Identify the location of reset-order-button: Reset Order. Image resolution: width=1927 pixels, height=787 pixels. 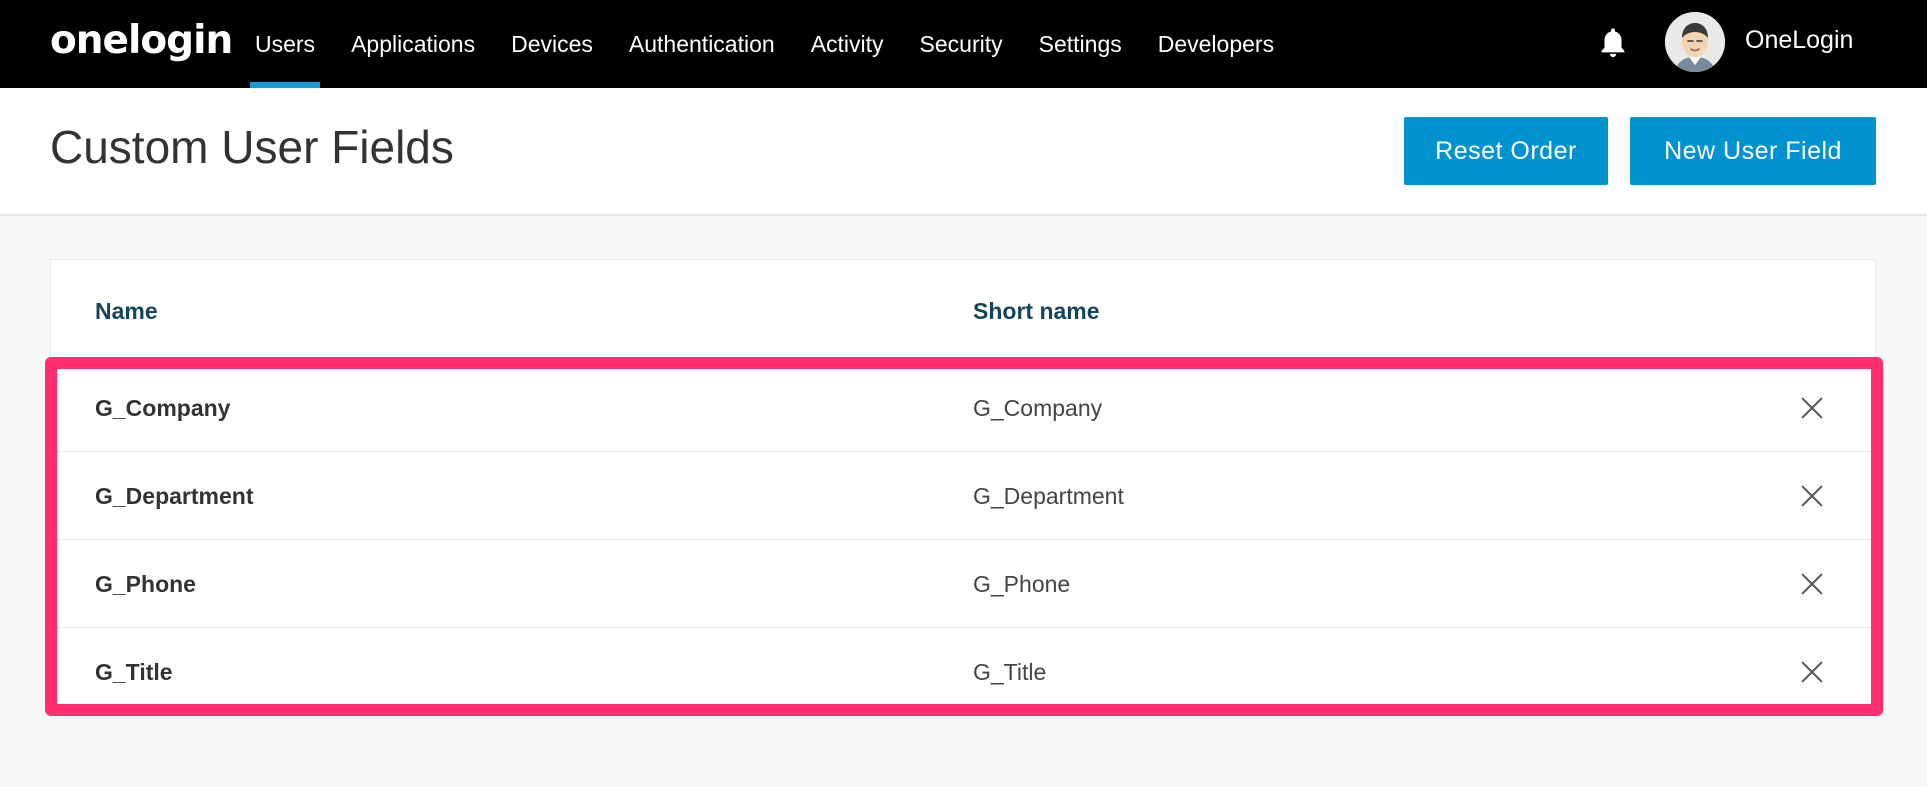
(1506, 151).